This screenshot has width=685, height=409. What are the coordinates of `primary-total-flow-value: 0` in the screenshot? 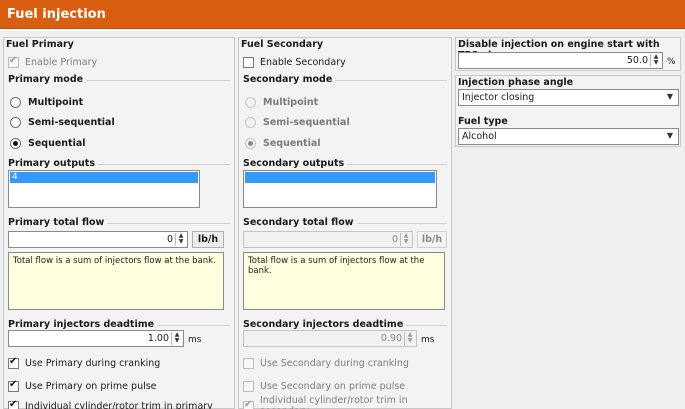 It's located at (169, 239).